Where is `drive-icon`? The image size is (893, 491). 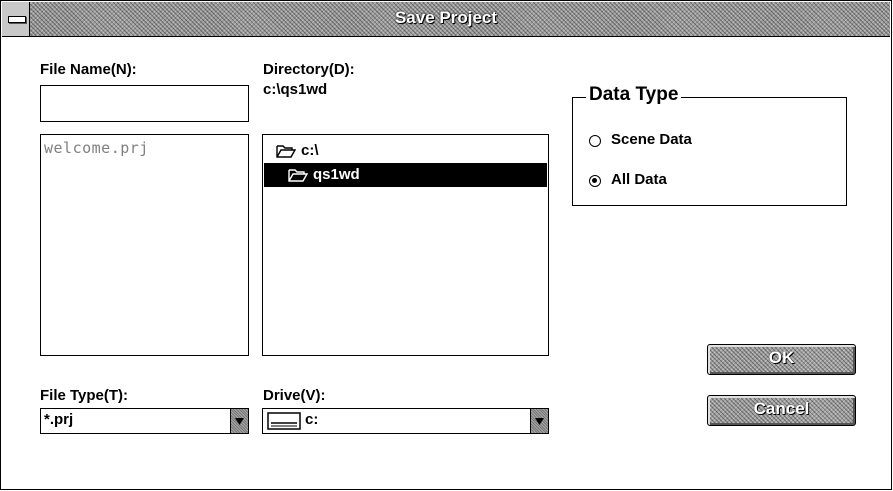
drive-icon is located at coordinates (284, 421).